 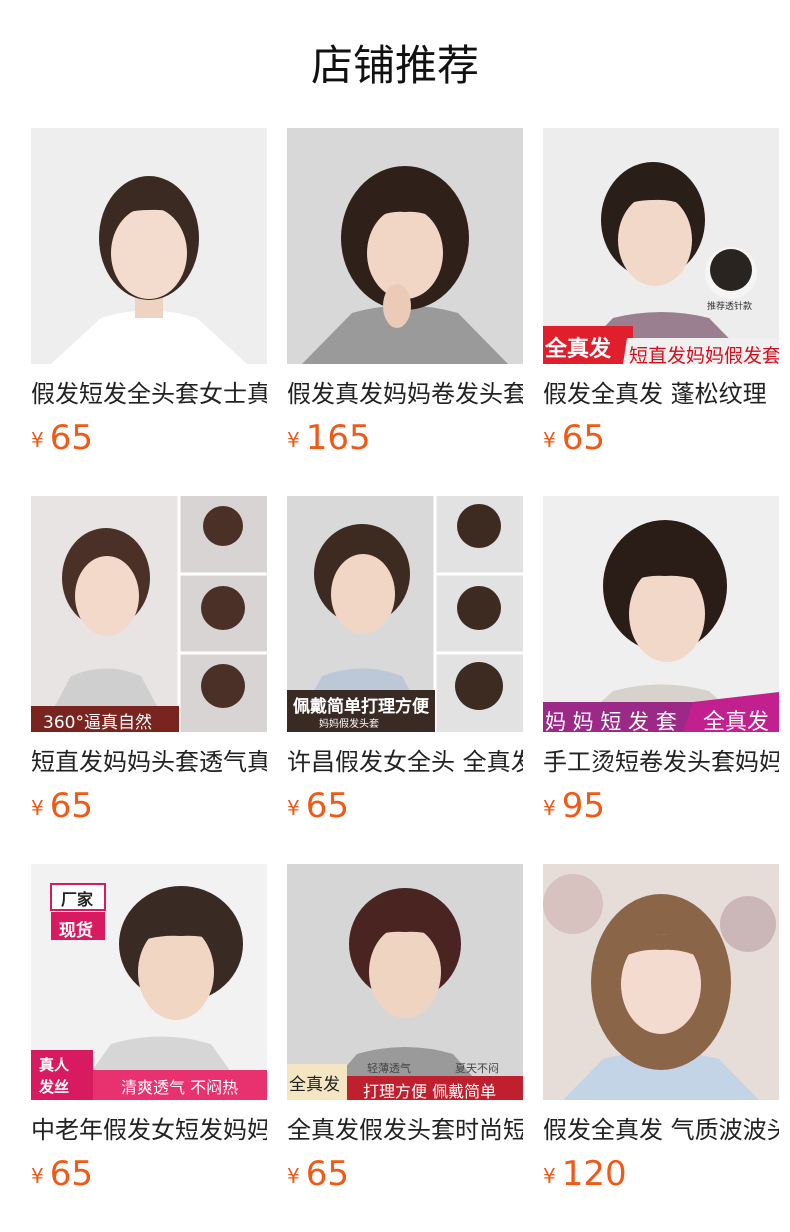 What do you see at coordinates (349, 724) in the screenshot?
I see `badge-label: 妈妈假发头套` at bounding box center [349, 724].